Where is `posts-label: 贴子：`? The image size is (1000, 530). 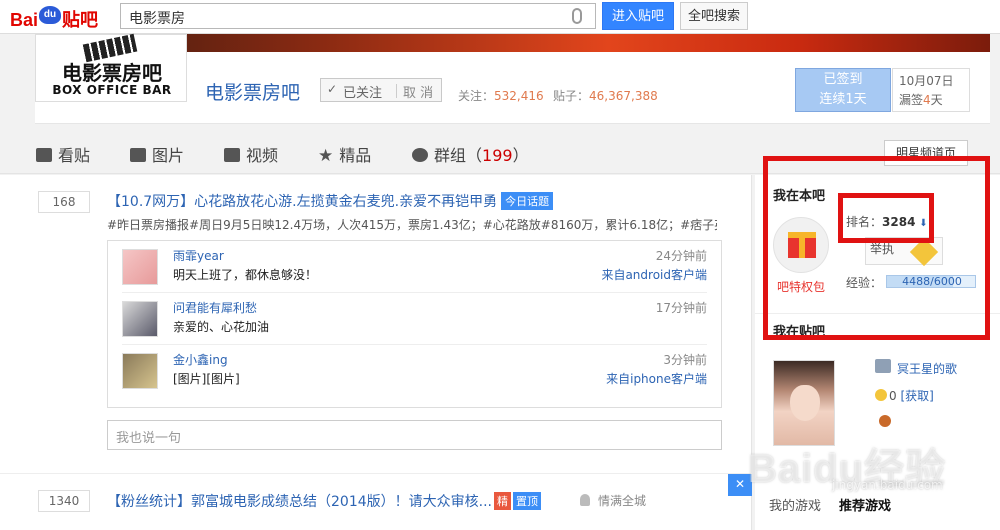
posts-label: 贴子： is located at coordinates (571, 96).